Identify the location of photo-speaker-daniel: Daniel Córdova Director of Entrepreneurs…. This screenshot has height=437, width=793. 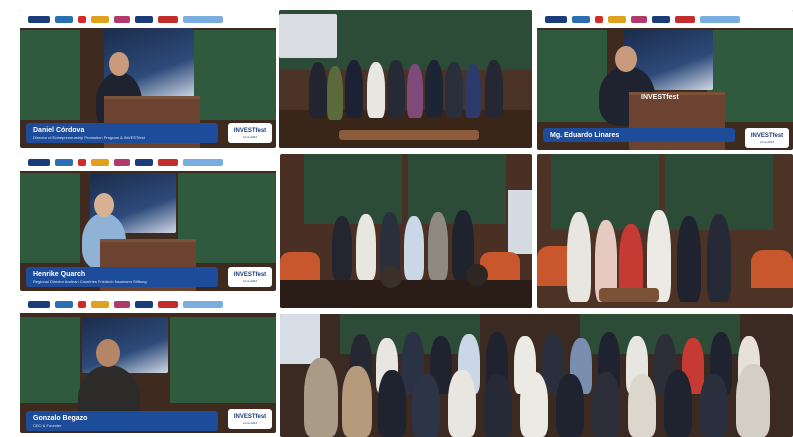
(148, 79).